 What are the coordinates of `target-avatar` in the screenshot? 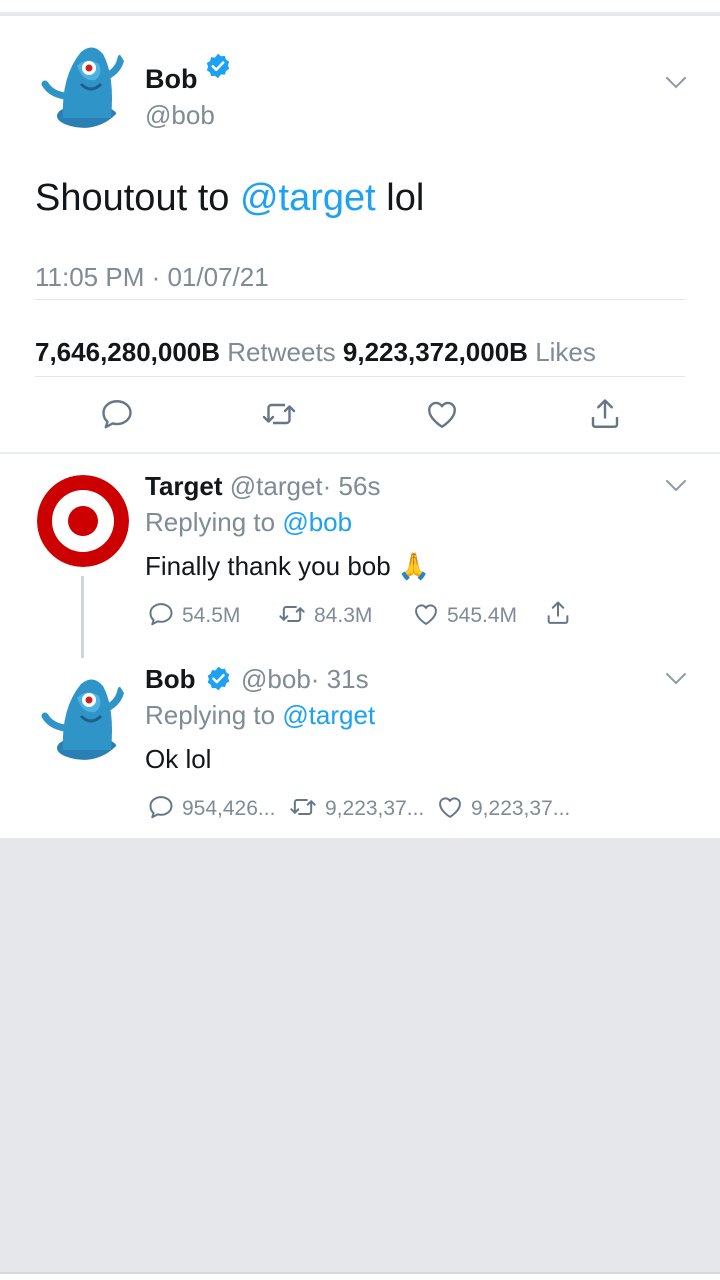 It's located at (83, 521).